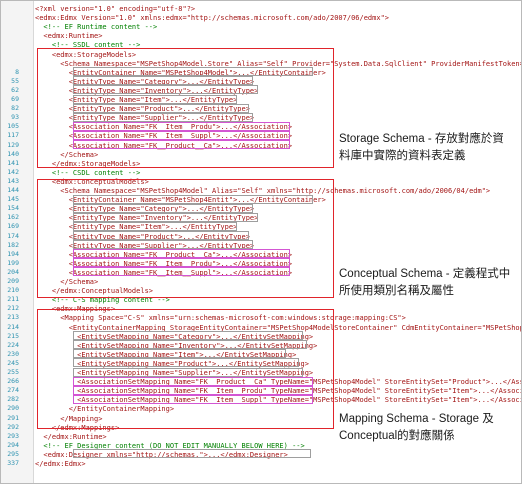 This screenshot has height=484, width=522. I want to click on line-number: 210, so click(13, 290).